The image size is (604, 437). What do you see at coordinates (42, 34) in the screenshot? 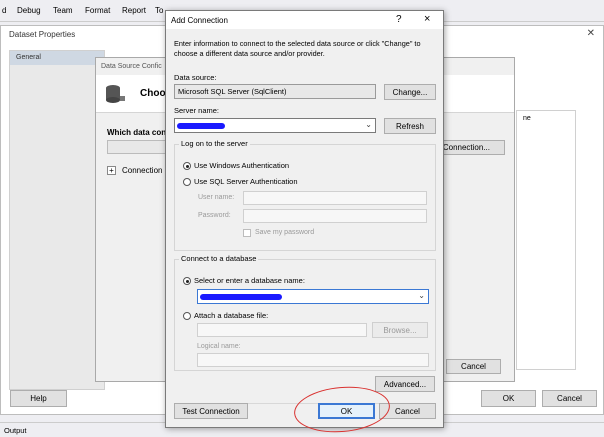
I see `dataset-properties-title: Dataset Properties` at bounding box center [42, 34].